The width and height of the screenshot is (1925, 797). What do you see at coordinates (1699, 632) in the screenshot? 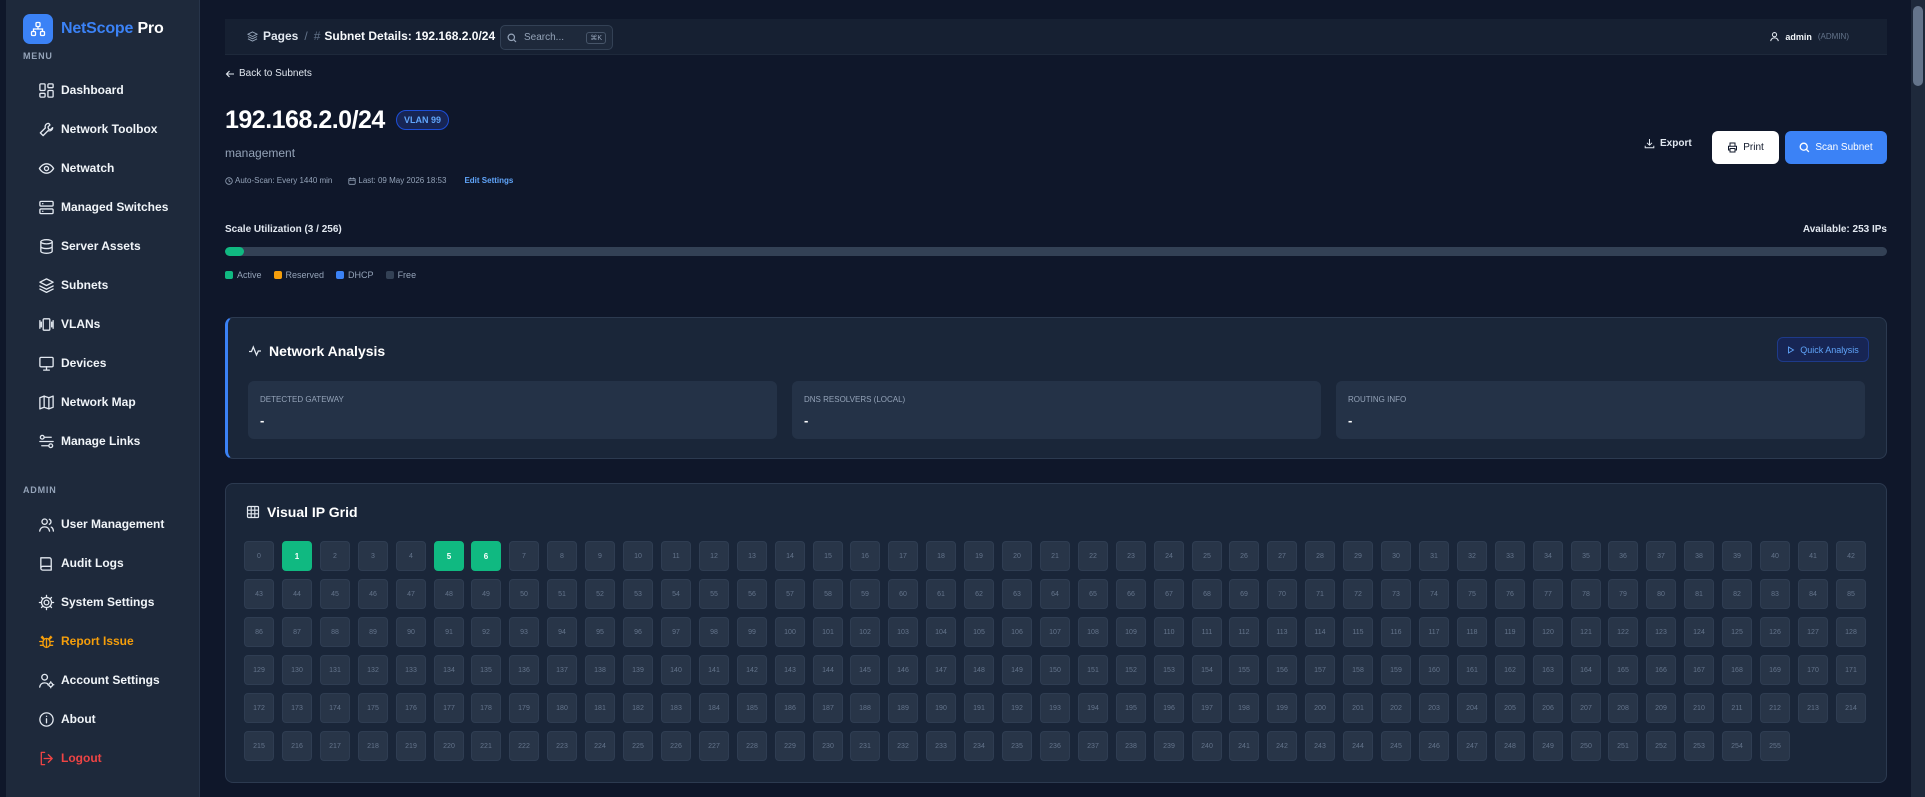
I see `ip-cell: 124` at bounding box center [1699, 632].